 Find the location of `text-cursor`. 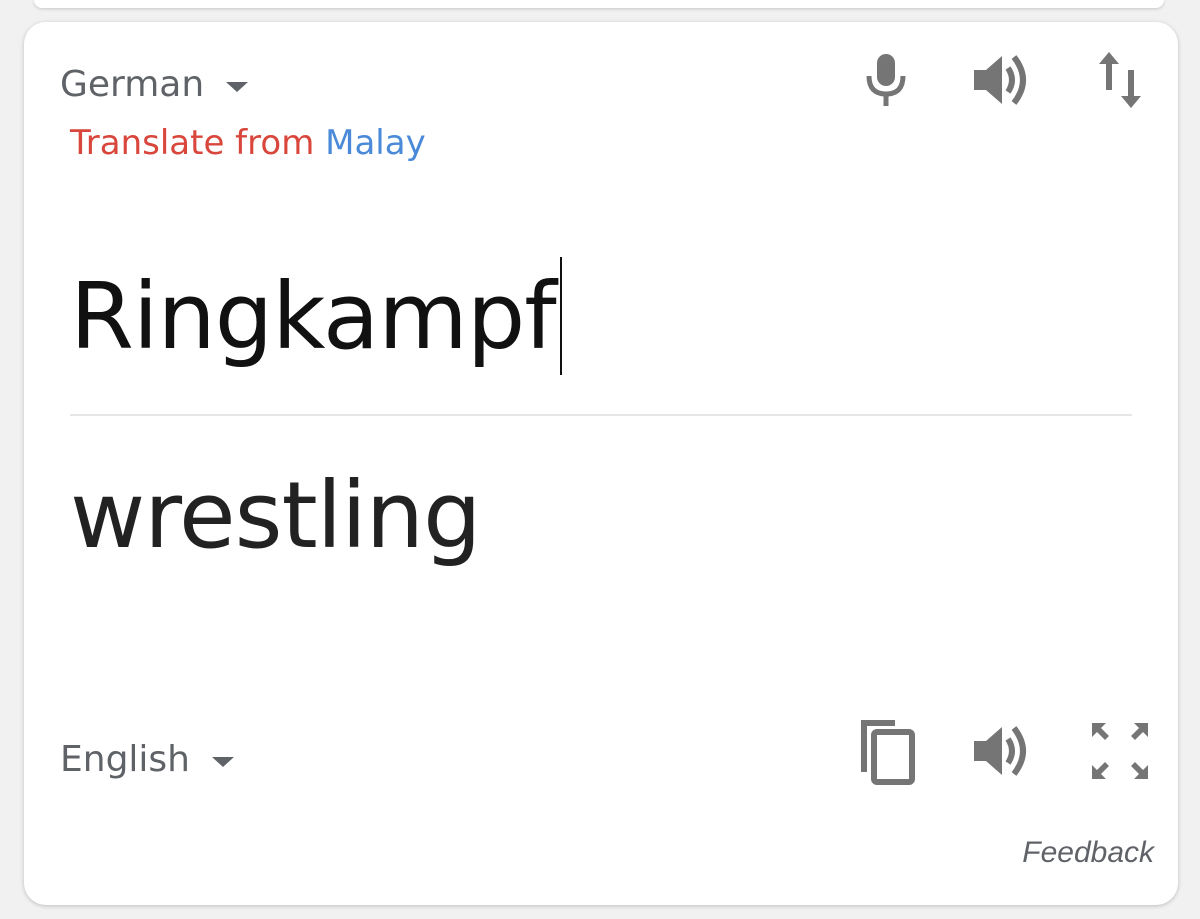

text-cursor is located at coordinates (560, 316).